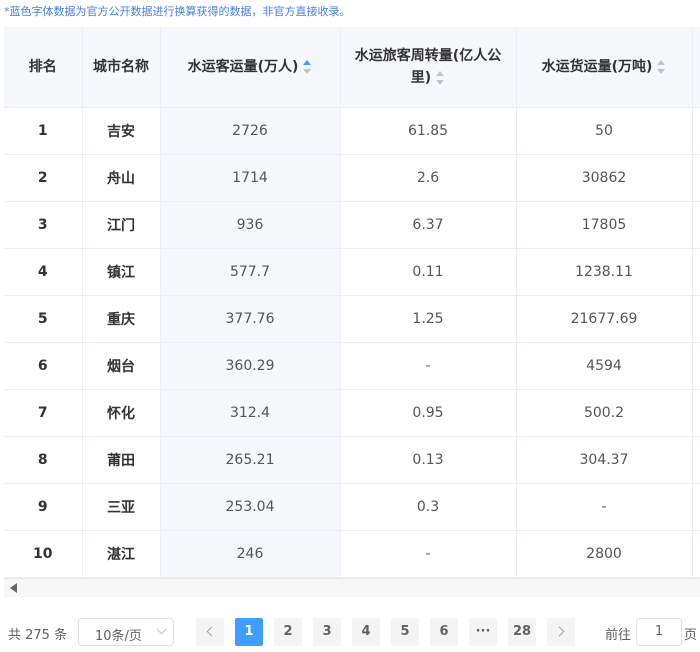 Image resolution: width=700 pixels, height=652 pixels. I want to click on page-size-select: 10条/页, so click(126, 632).